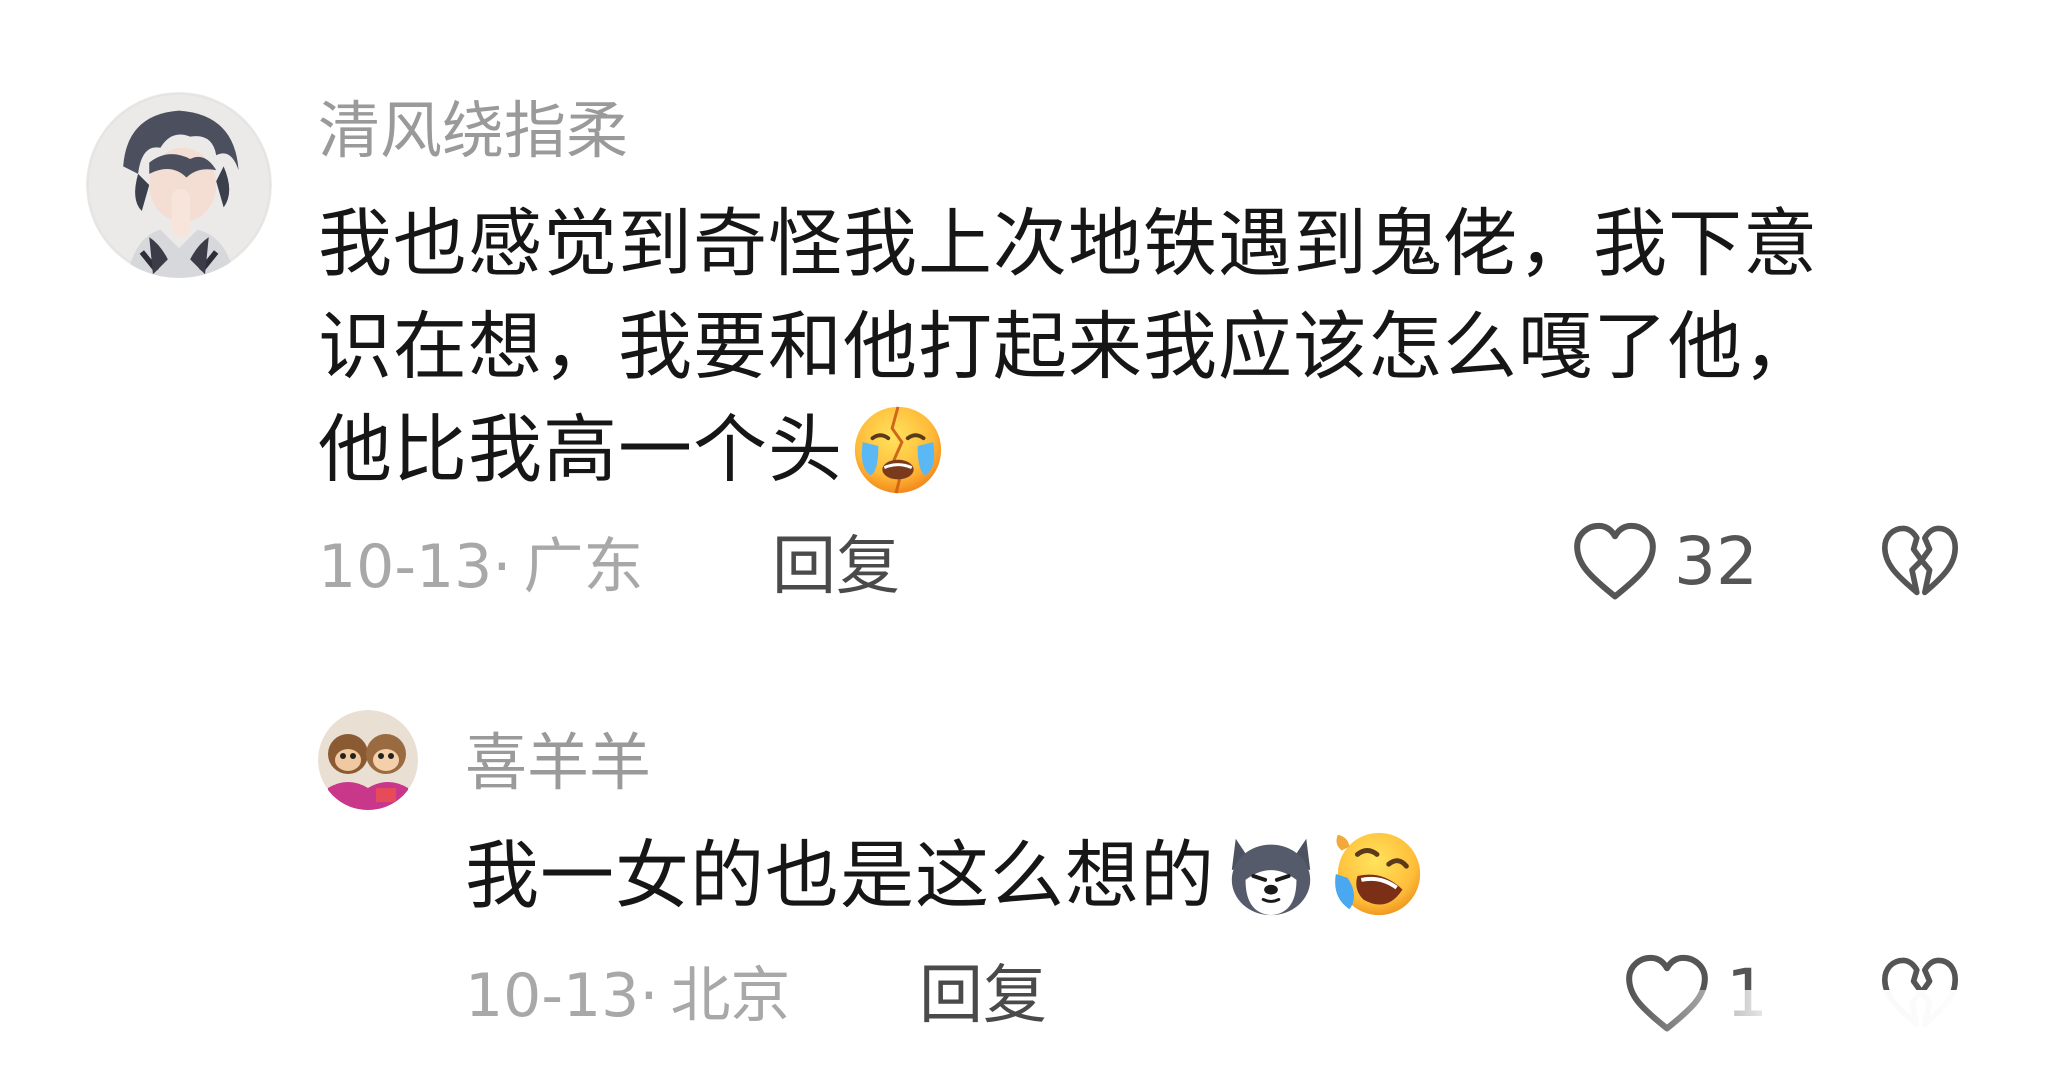  Describe the element at coordinates (583, 567) in the screenshot. I see `comment-location: 广东` at that location.